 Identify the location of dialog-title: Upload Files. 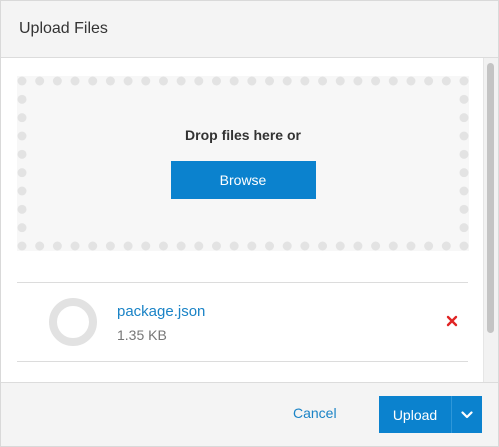
(63, 28).